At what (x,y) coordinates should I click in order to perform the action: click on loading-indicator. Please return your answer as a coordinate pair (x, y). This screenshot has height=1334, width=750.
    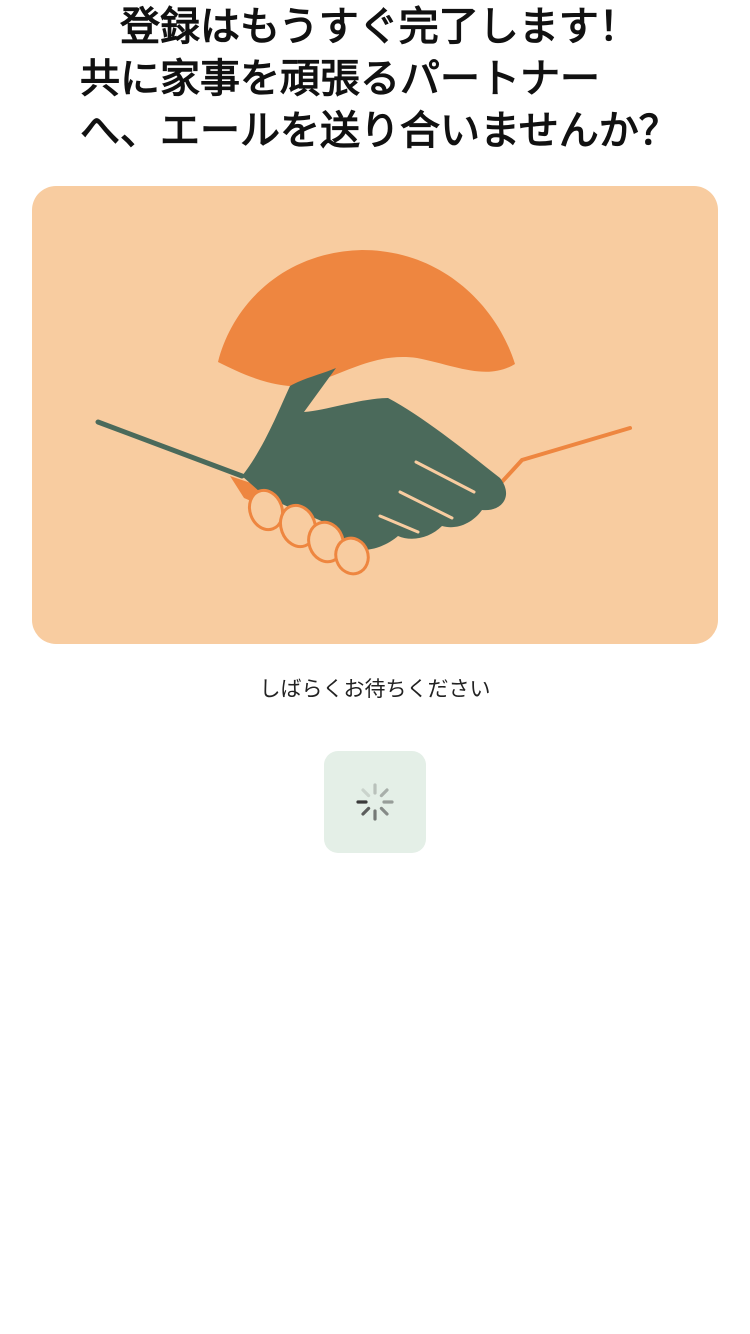
    Looking at the image, I should click on (375, 802).